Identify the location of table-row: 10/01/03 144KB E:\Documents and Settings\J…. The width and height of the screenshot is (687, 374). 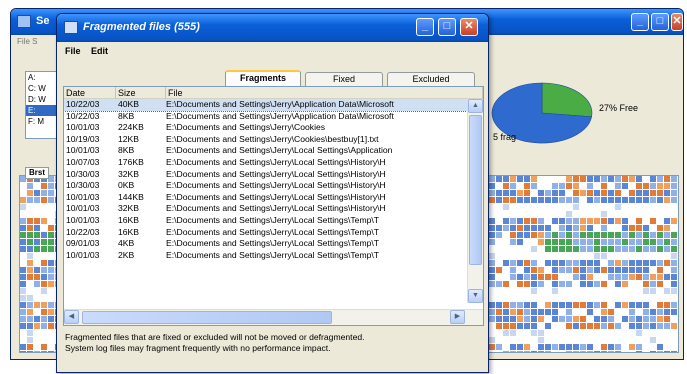
(266, 198).